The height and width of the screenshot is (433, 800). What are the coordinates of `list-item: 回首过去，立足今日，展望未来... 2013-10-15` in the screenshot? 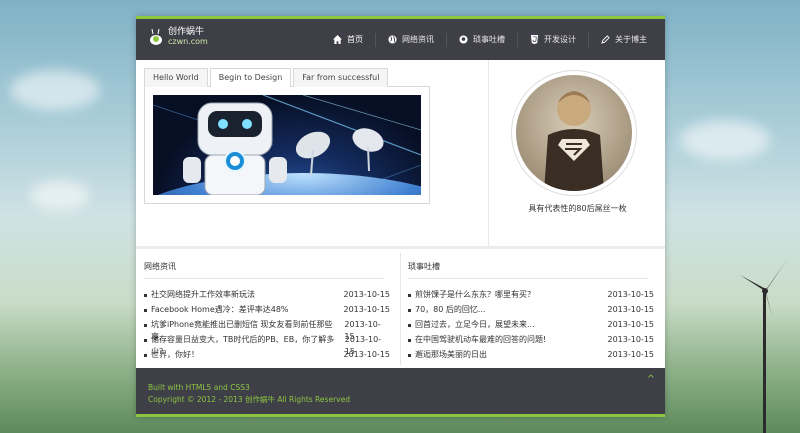 It's located at (531, 326).